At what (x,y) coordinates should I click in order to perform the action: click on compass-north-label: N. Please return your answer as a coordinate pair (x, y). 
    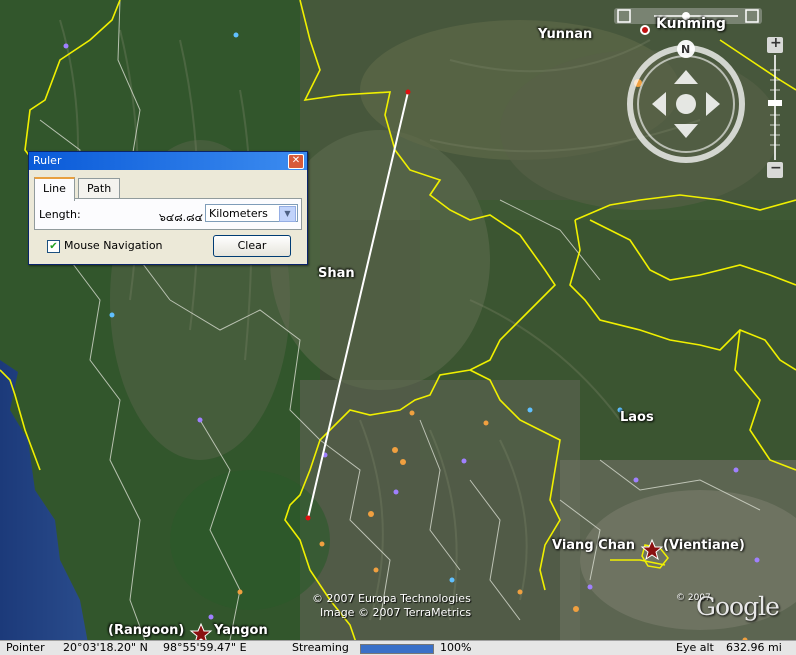
    Looking at the image, I should click on (686, 49).